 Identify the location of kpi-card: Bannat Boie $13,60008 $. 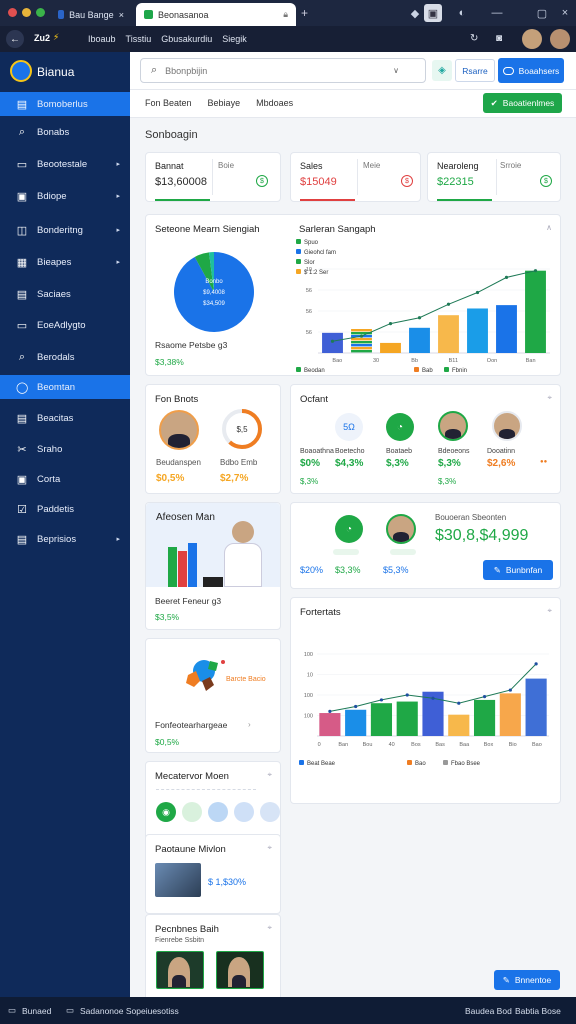
(213, 177).